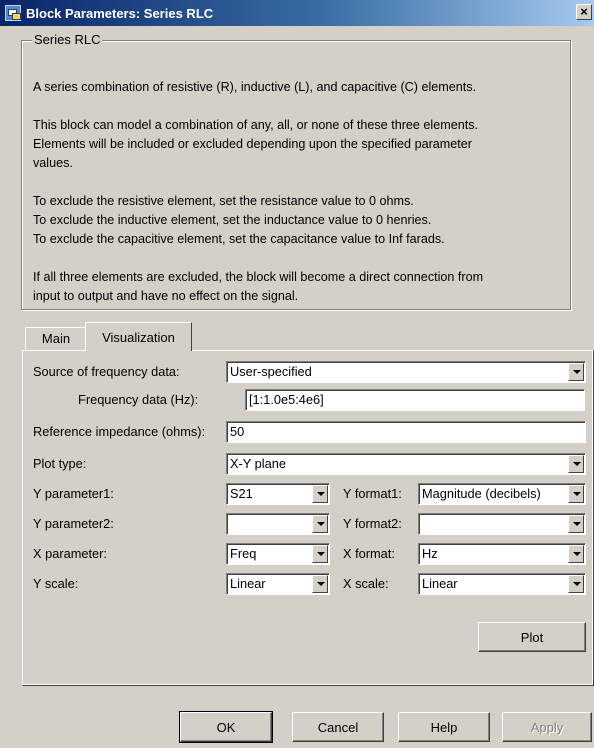 This screenshot has width=594, height=748. I want to click on description-line: values., so click(53, 163).